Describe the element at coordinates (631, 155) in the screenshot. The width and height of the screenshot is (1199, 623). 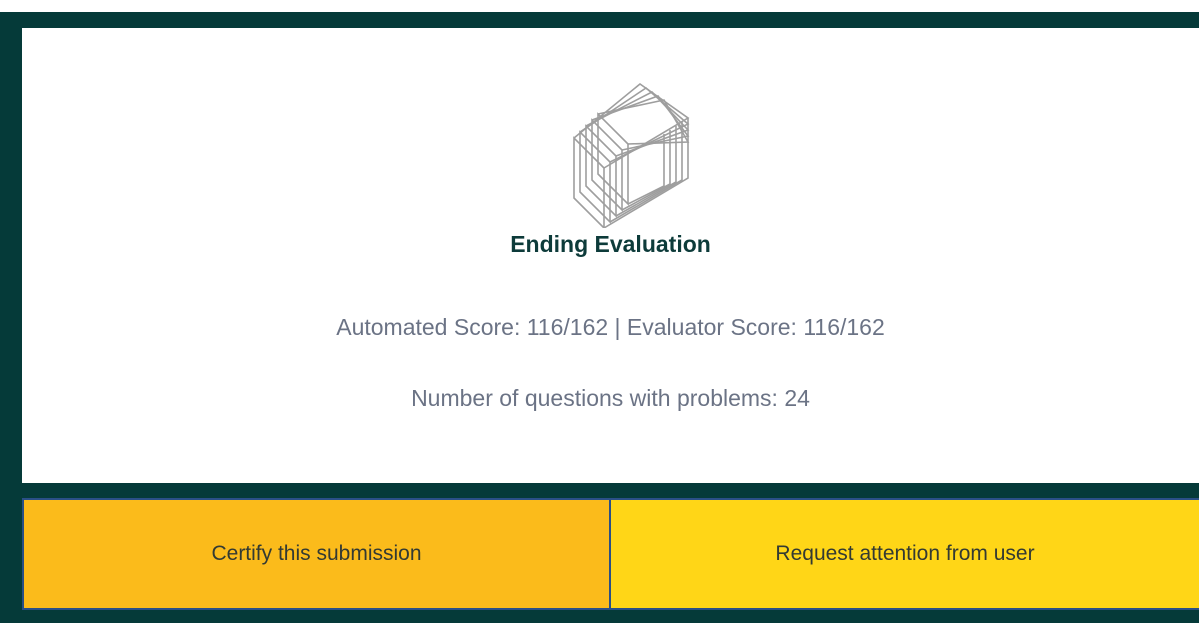
I see `cube-logo-icon` at that location.